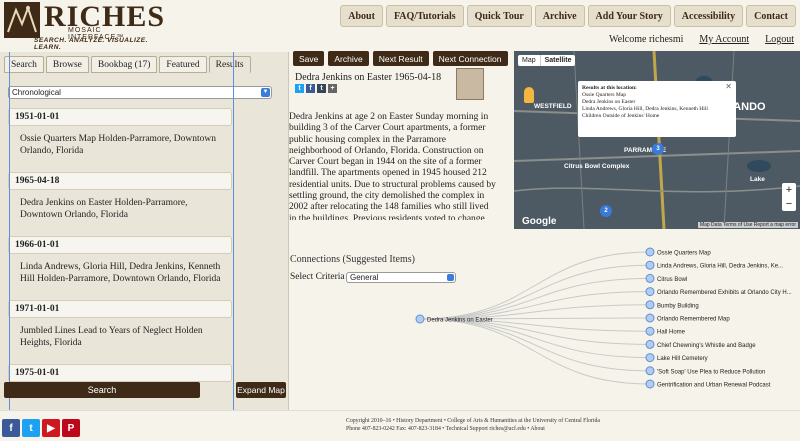 The width and height of the screenshot is (800, 441). I want to click on google-logo: Google, so click(539, 221).